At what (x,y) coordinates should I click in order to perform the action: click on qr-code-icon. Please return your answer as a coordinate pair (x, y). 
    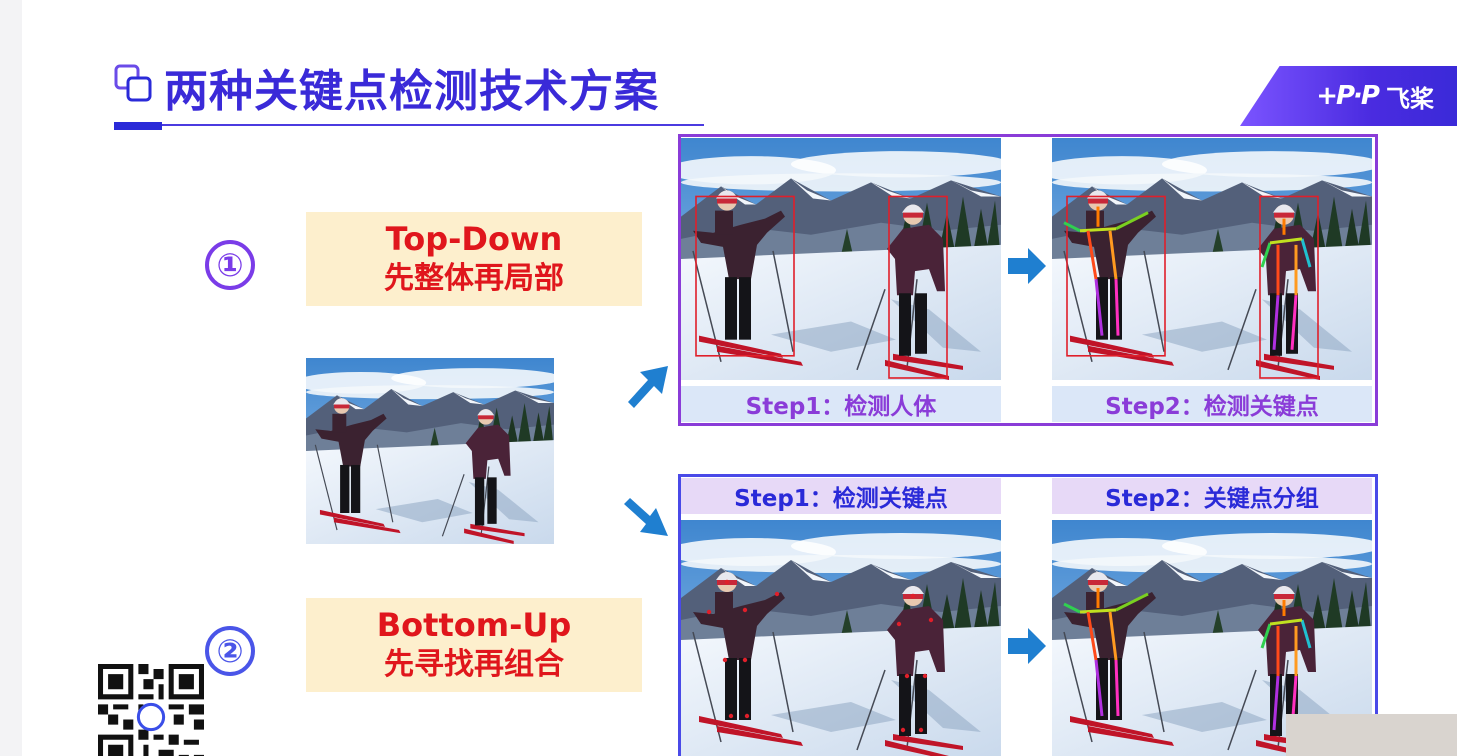
    Looking at the image, I should click on (151, 710).